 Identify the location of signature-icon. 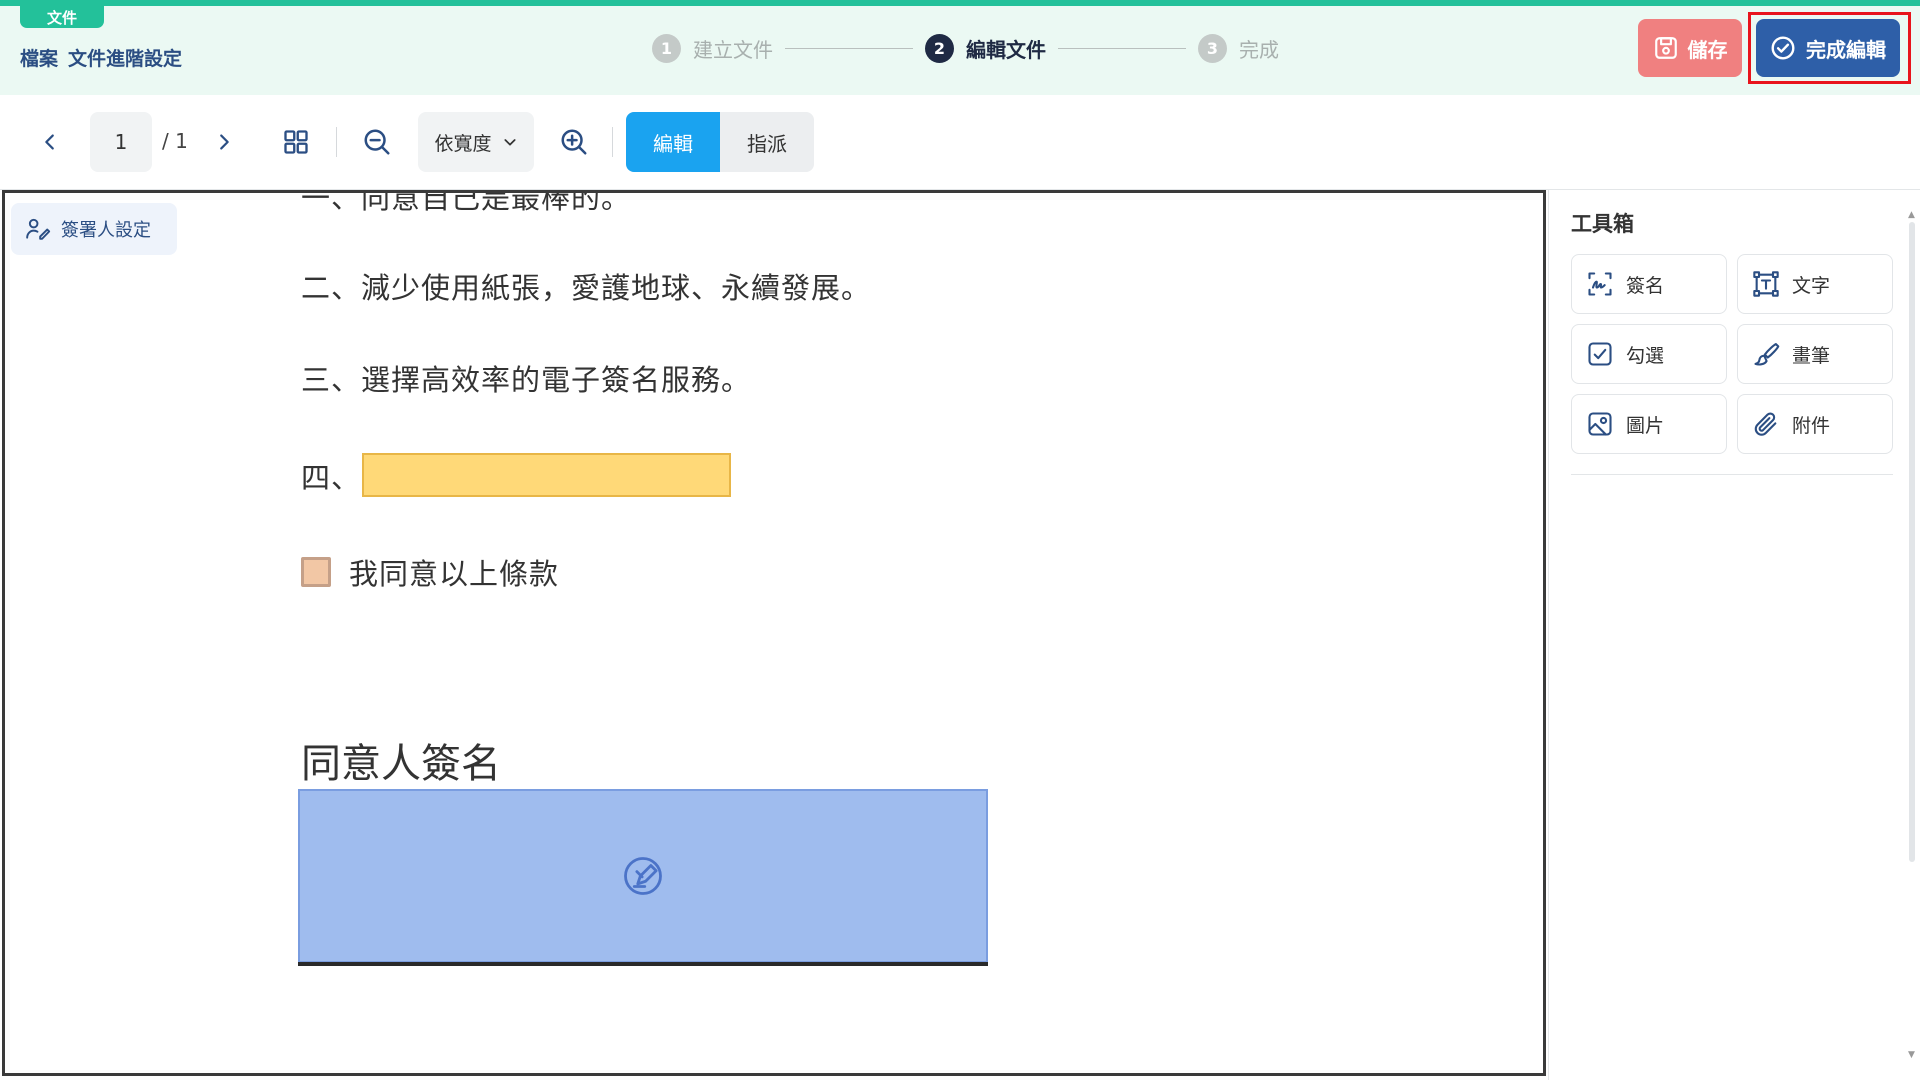
(1600, 284).